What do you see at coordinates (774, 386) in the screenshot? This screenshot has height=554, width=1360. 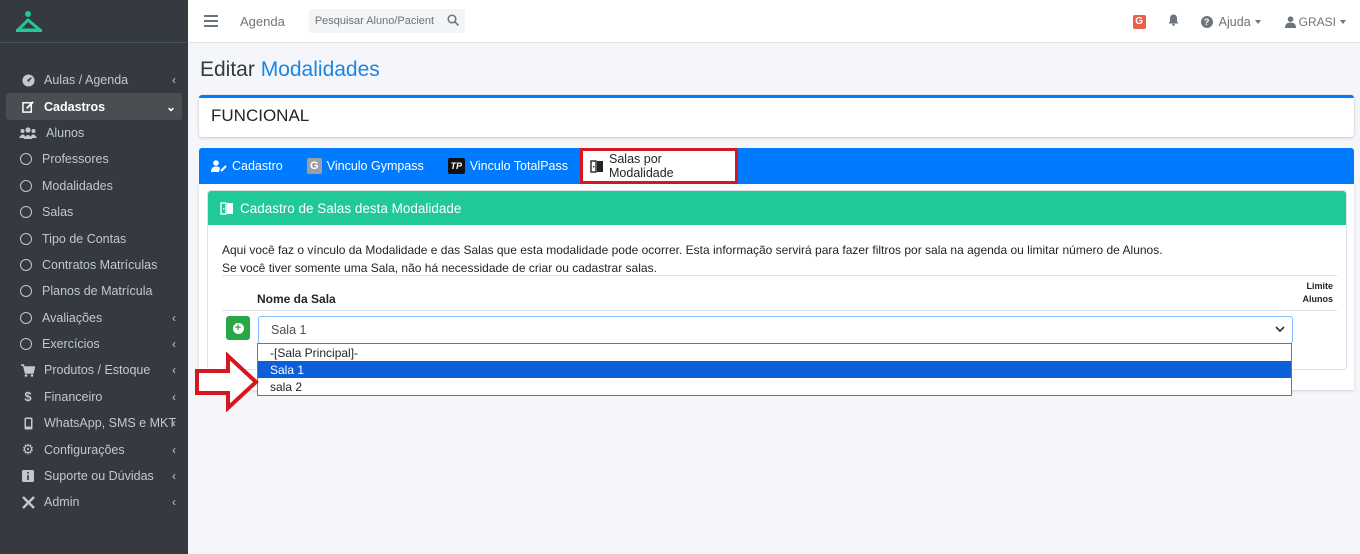 I see `sala-option: sala 2` at bounding box center [774, 386].